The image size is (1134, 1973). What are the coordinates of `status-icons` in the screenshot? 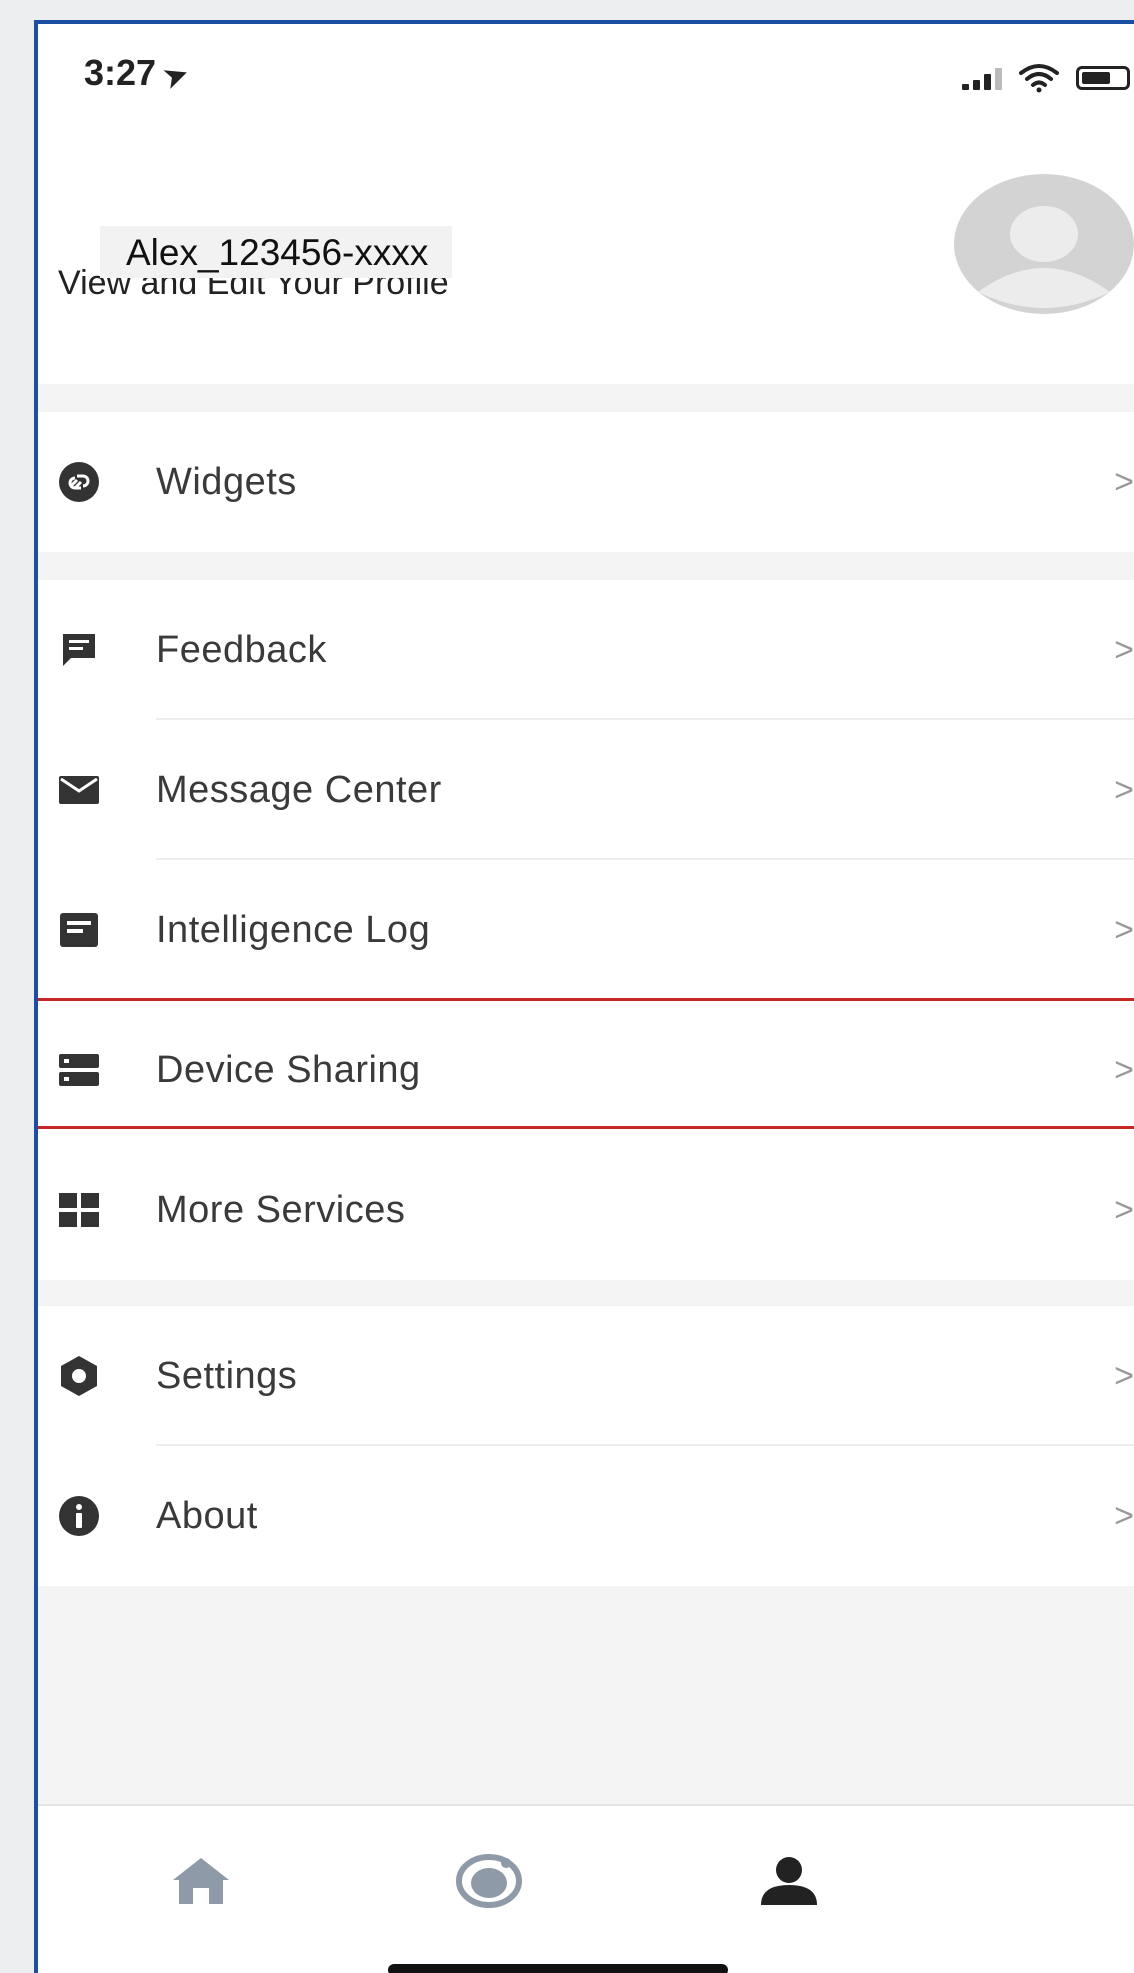 It's located at (1048, 78).